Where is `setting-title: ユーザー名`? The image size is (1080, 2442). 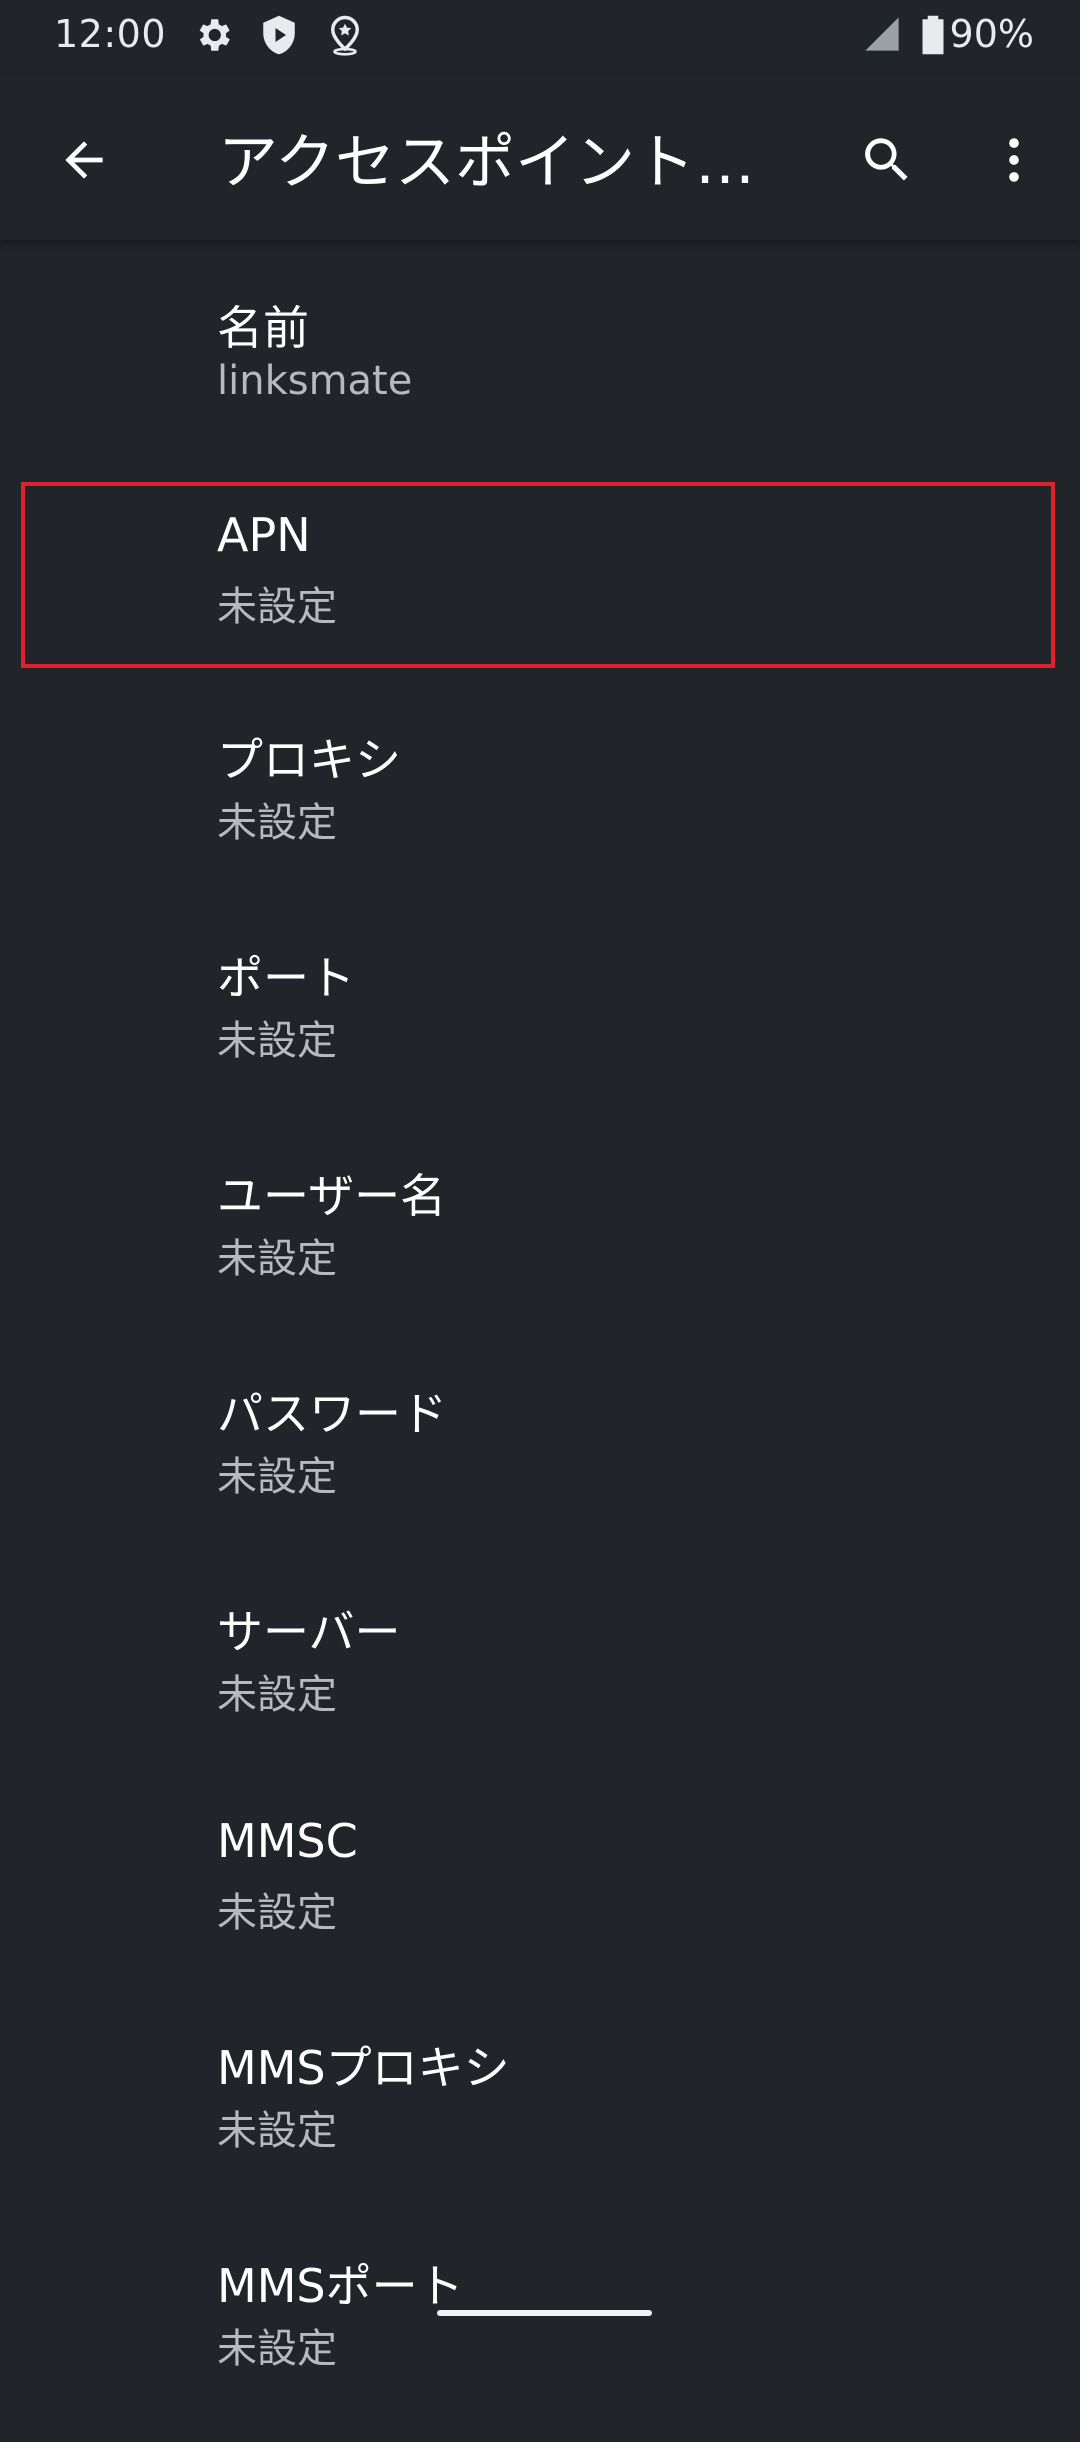 setting-title: ユーザー名 is located at coordinates (332, 1196).